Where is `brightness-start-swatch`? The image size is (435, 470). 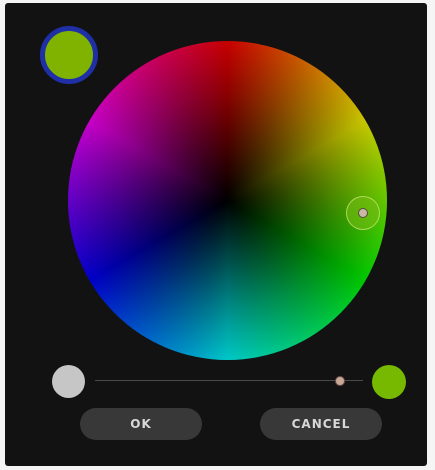 brightness-start-swatch is located at coordinates (68, 381).